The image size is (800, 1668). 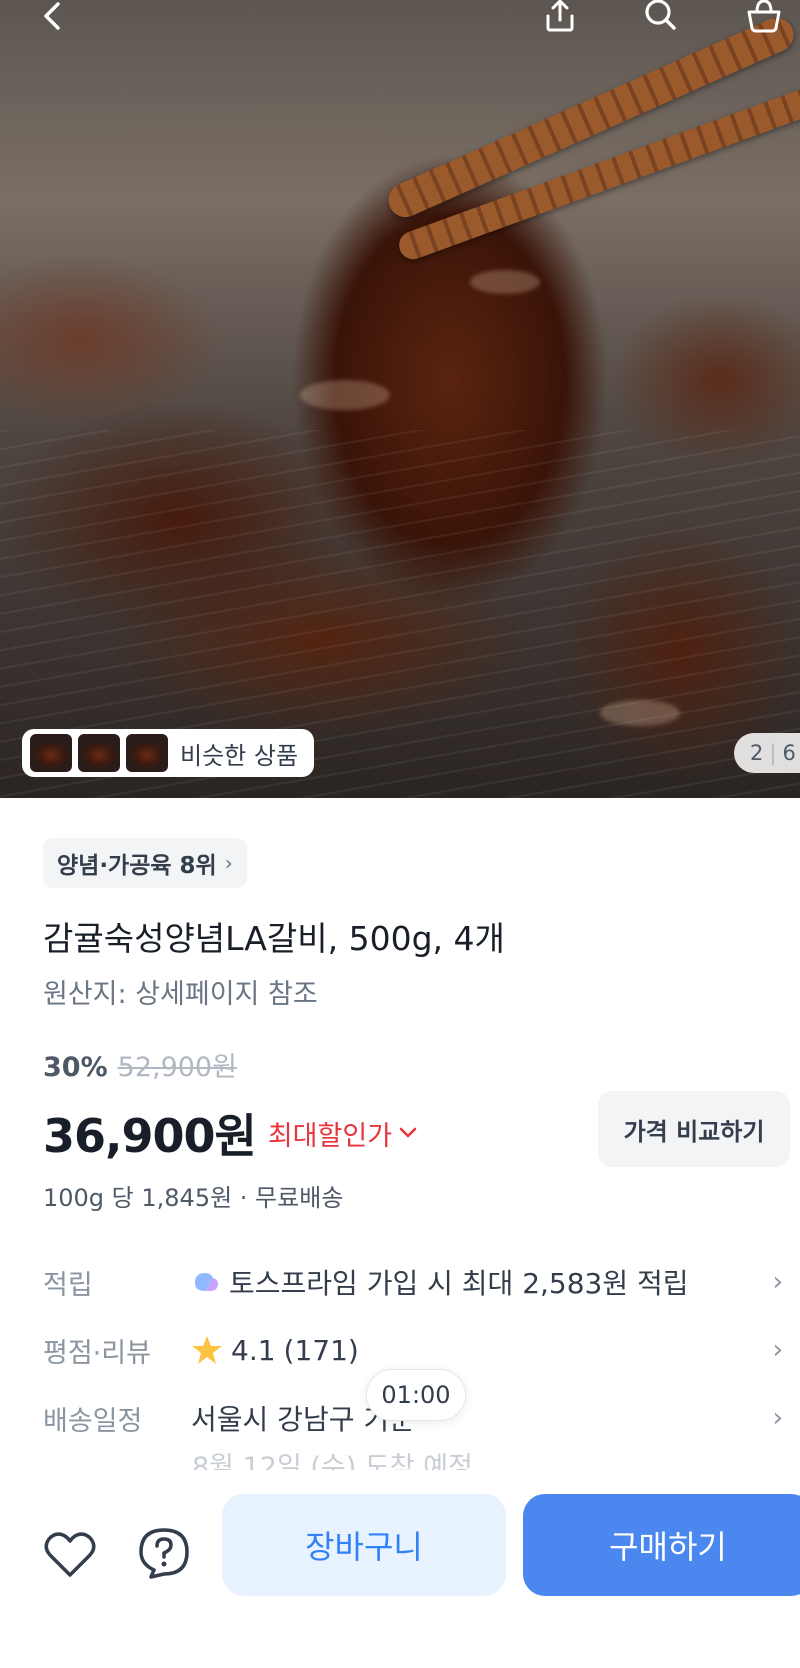 I want to click on discount-row: 30% 52,900원, so click(x=140, y=1064).